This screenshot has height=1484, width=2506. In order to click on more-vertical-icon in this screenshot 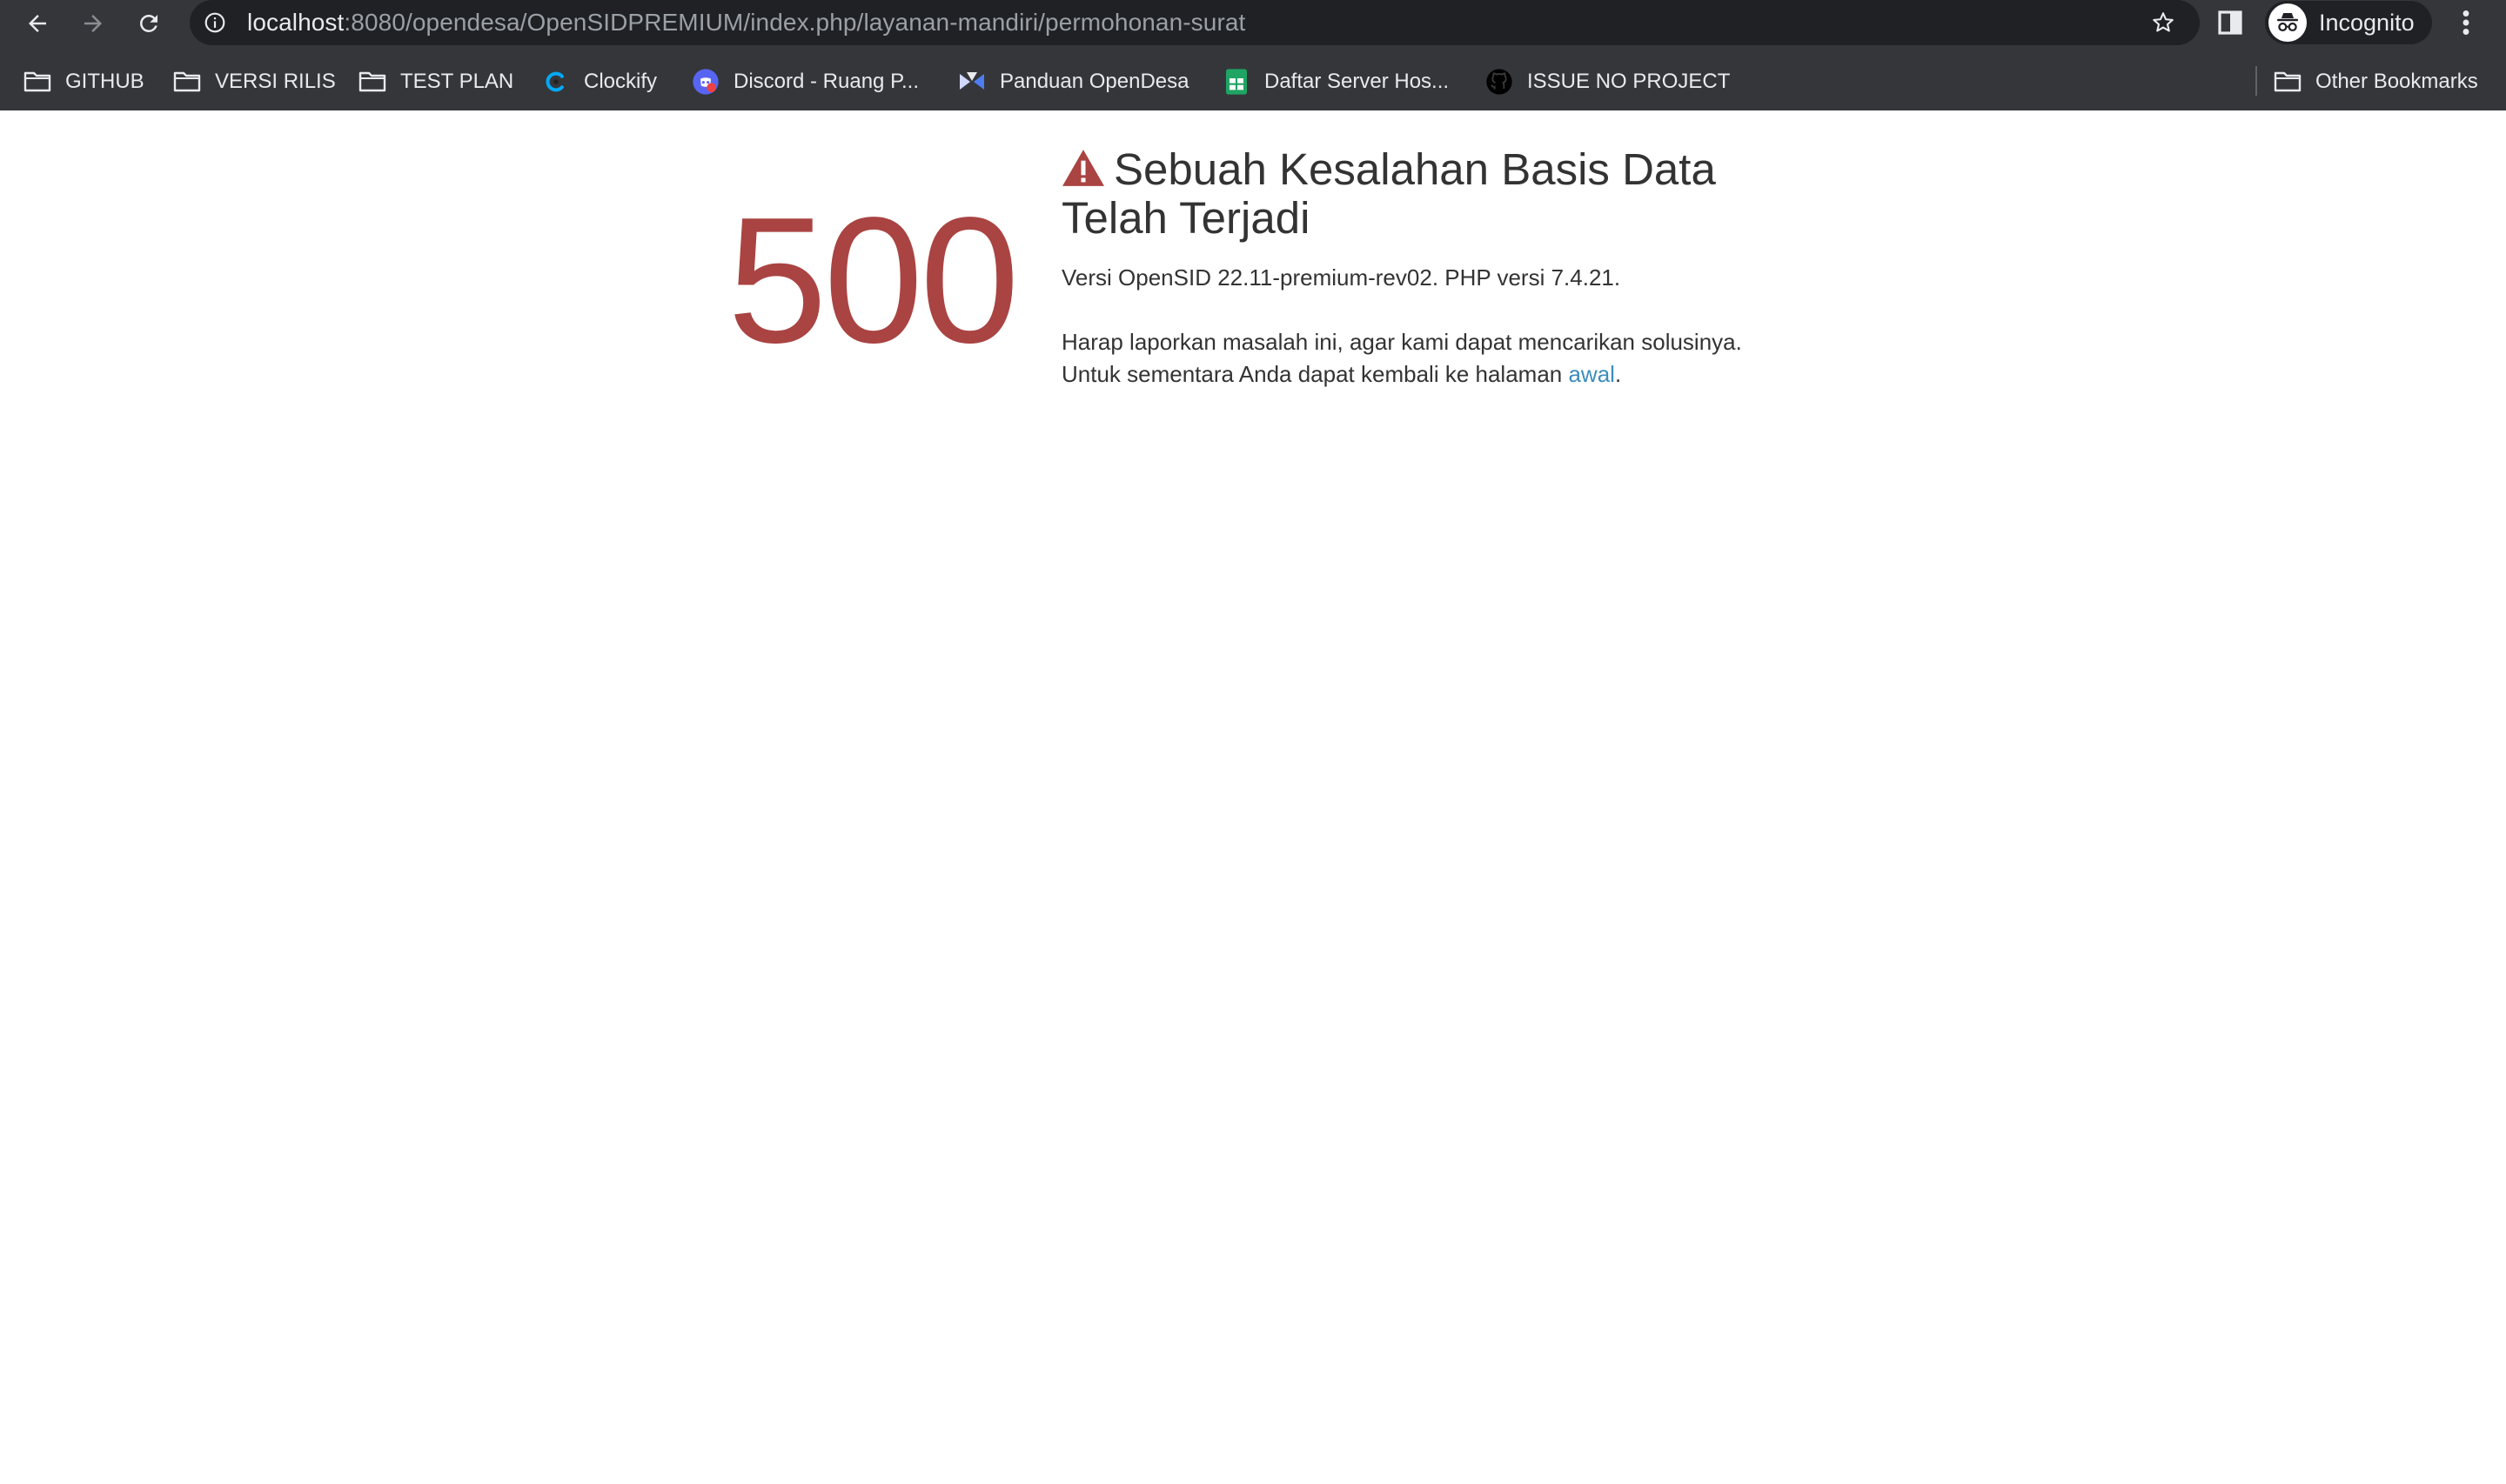, I will do `click(2466, 22)`.